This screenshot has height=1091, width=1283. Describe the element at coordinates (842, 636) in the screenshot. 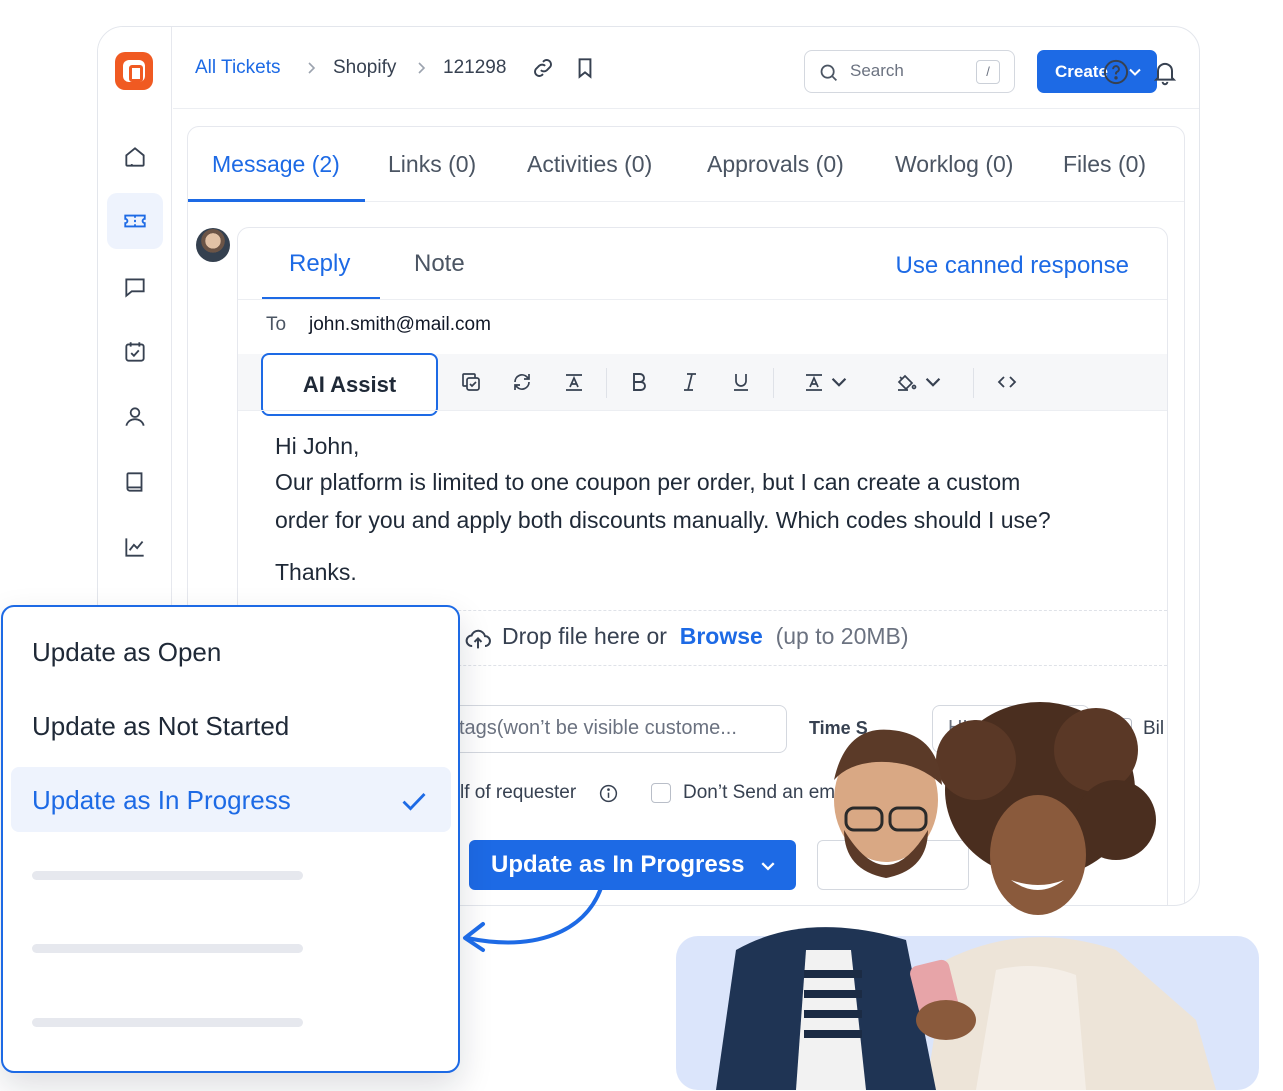

I see `dropzone-size-hint: (up to 20MB)` at that location.